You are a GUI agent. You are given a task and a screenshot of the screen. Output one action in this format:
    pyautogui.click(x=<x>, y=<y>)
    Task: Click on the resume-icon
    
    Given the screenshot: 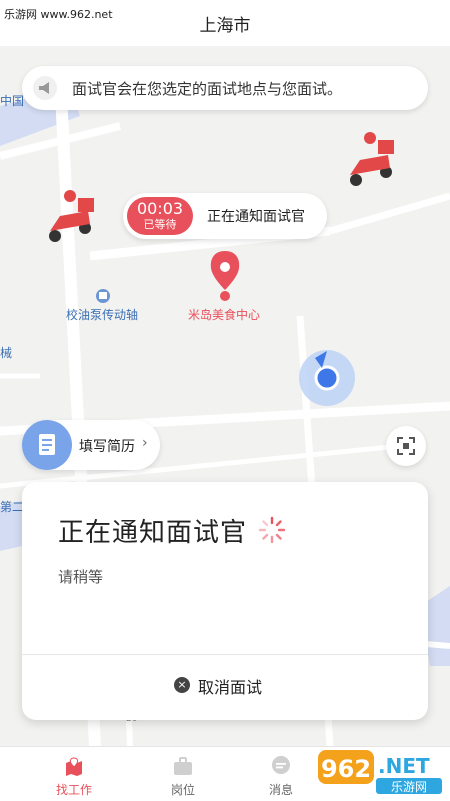 What is the action you would take?
    pyautogui.click(x=47, y=445)
    